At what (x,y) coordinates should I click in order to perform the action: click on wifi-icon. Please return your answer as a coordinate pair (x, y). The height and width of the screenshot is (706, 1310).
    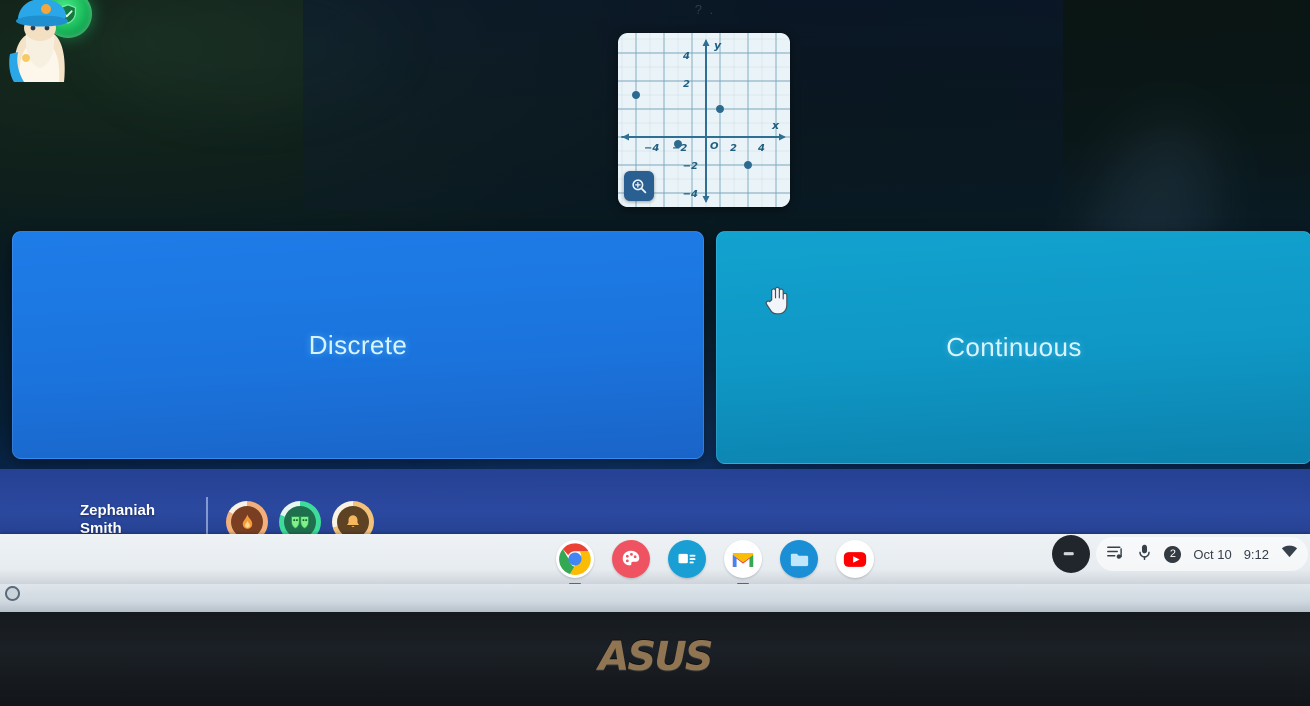
    Looking at the image, I should click on (1289, 554).